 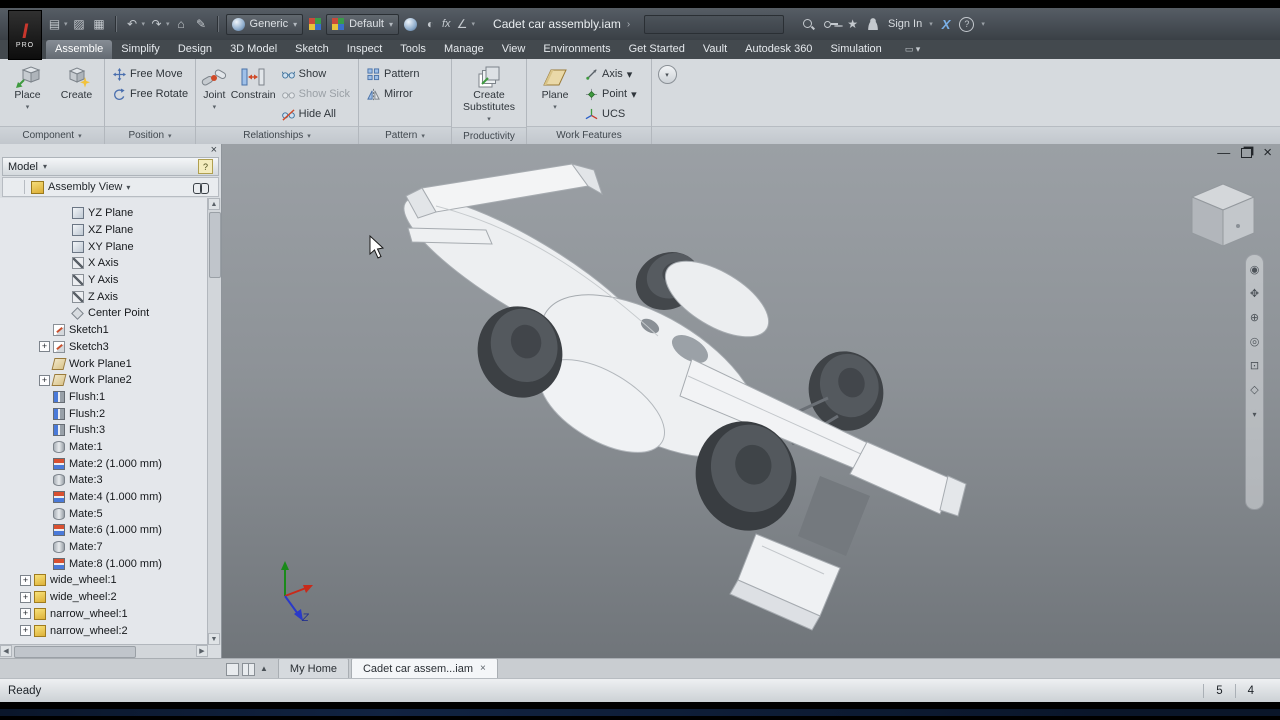 I want to click on help-icon: ?, so click(x=967, y=24).